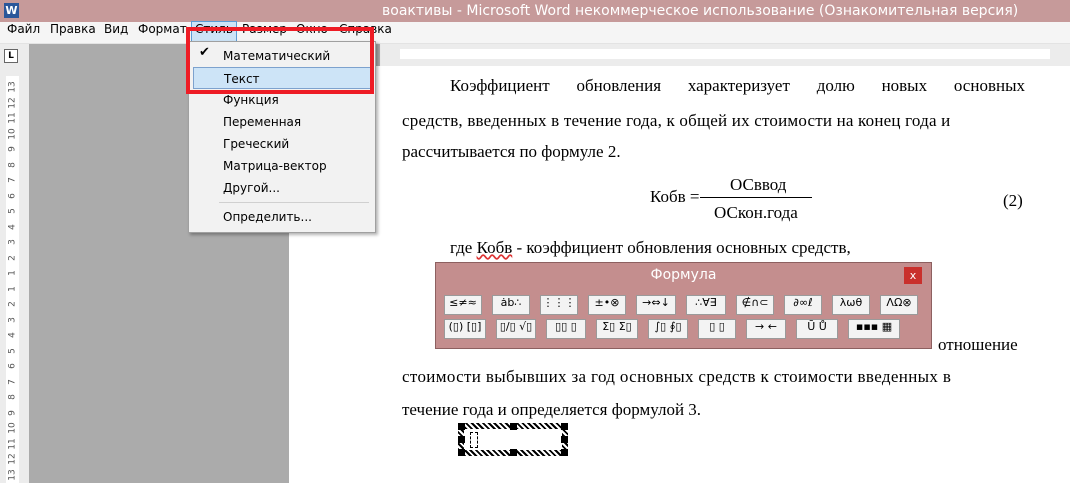 This screenshot has height=483, width=1070. What do you see at coordinates (617, 329) in the screenshot?
I see `template-palette-button: Σ▯ Σ▯` at bounding box center [617, 329].